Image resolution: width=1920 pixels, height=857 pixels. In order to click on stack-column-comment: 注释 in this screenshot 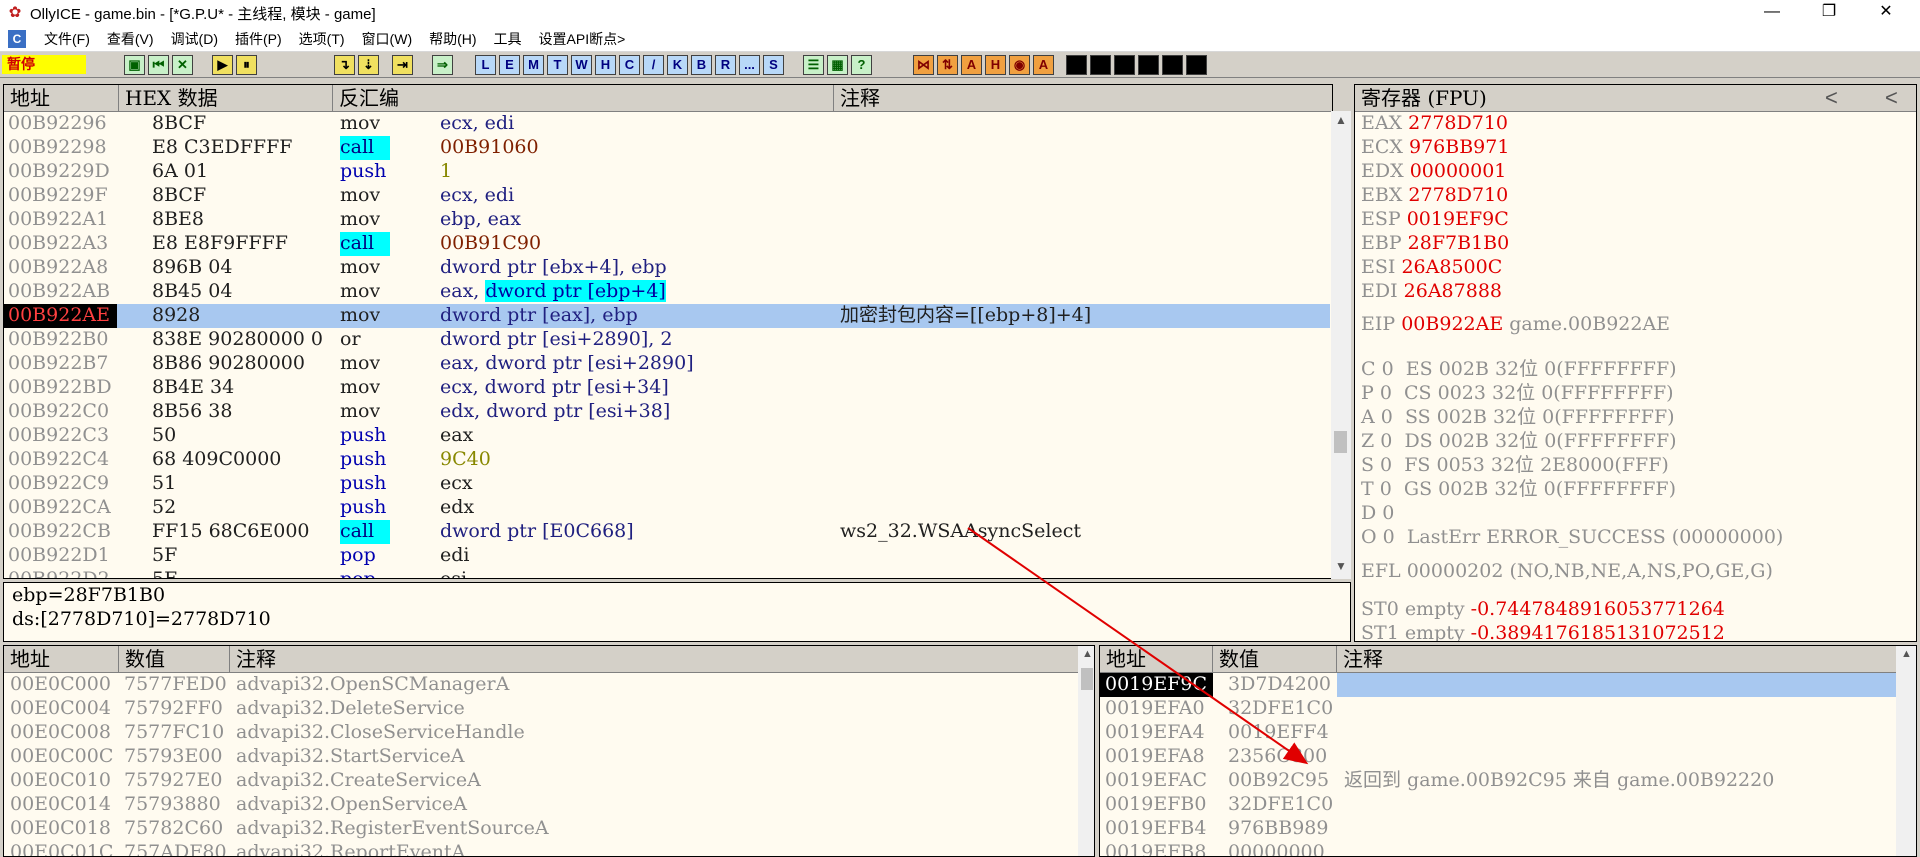, I will do `click(1626, 659)`.